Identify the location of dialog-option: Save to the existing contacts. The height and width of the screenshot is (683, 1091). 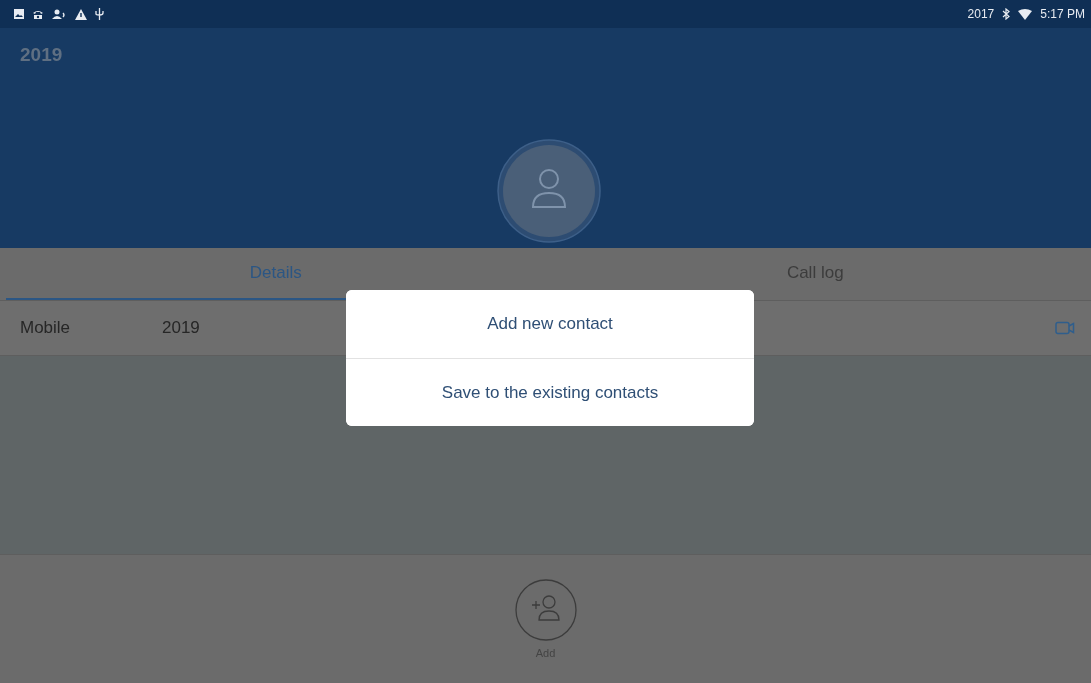
(550, 392).